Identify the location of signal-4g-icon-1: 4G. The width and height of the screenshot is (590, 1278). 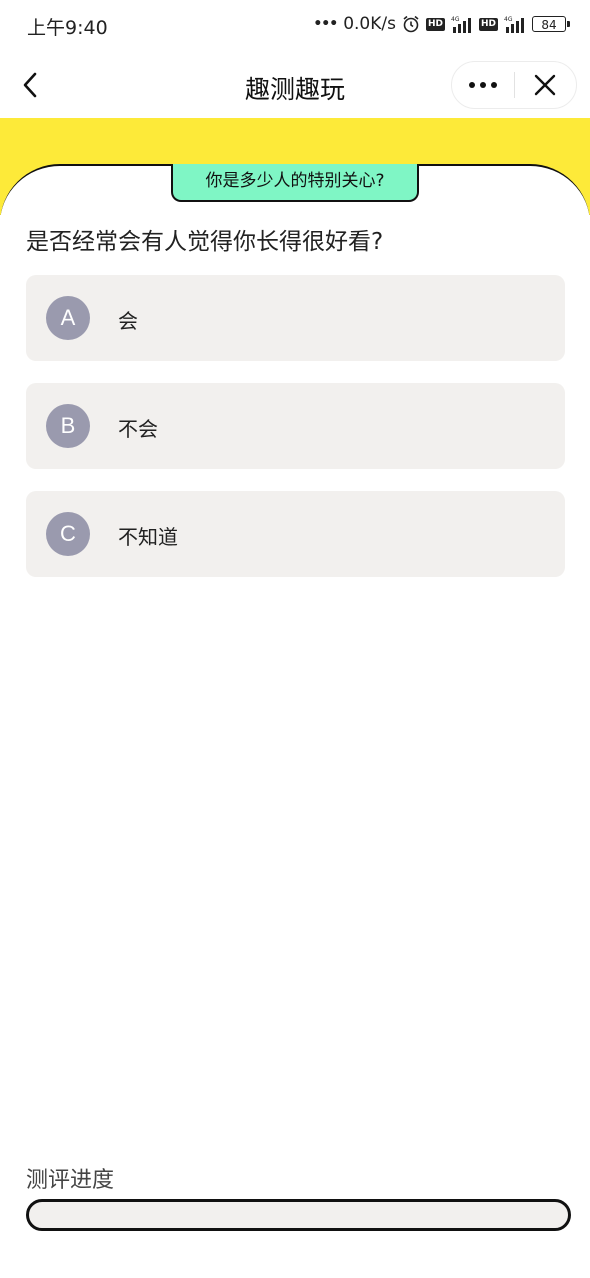
(461, 24).